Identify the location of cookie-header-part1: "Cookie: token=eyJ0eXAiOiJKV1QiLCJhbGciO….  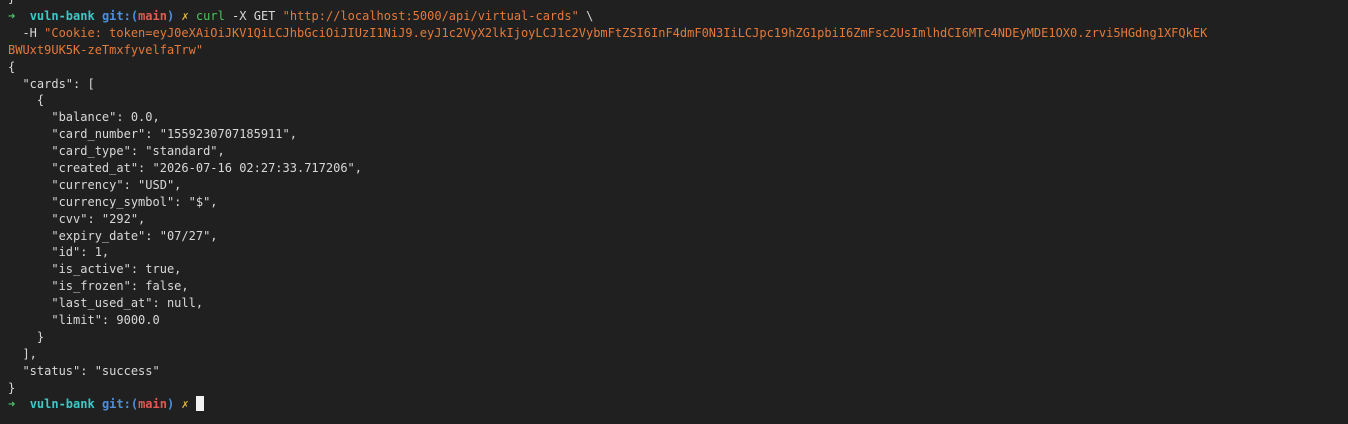
(626, 32).